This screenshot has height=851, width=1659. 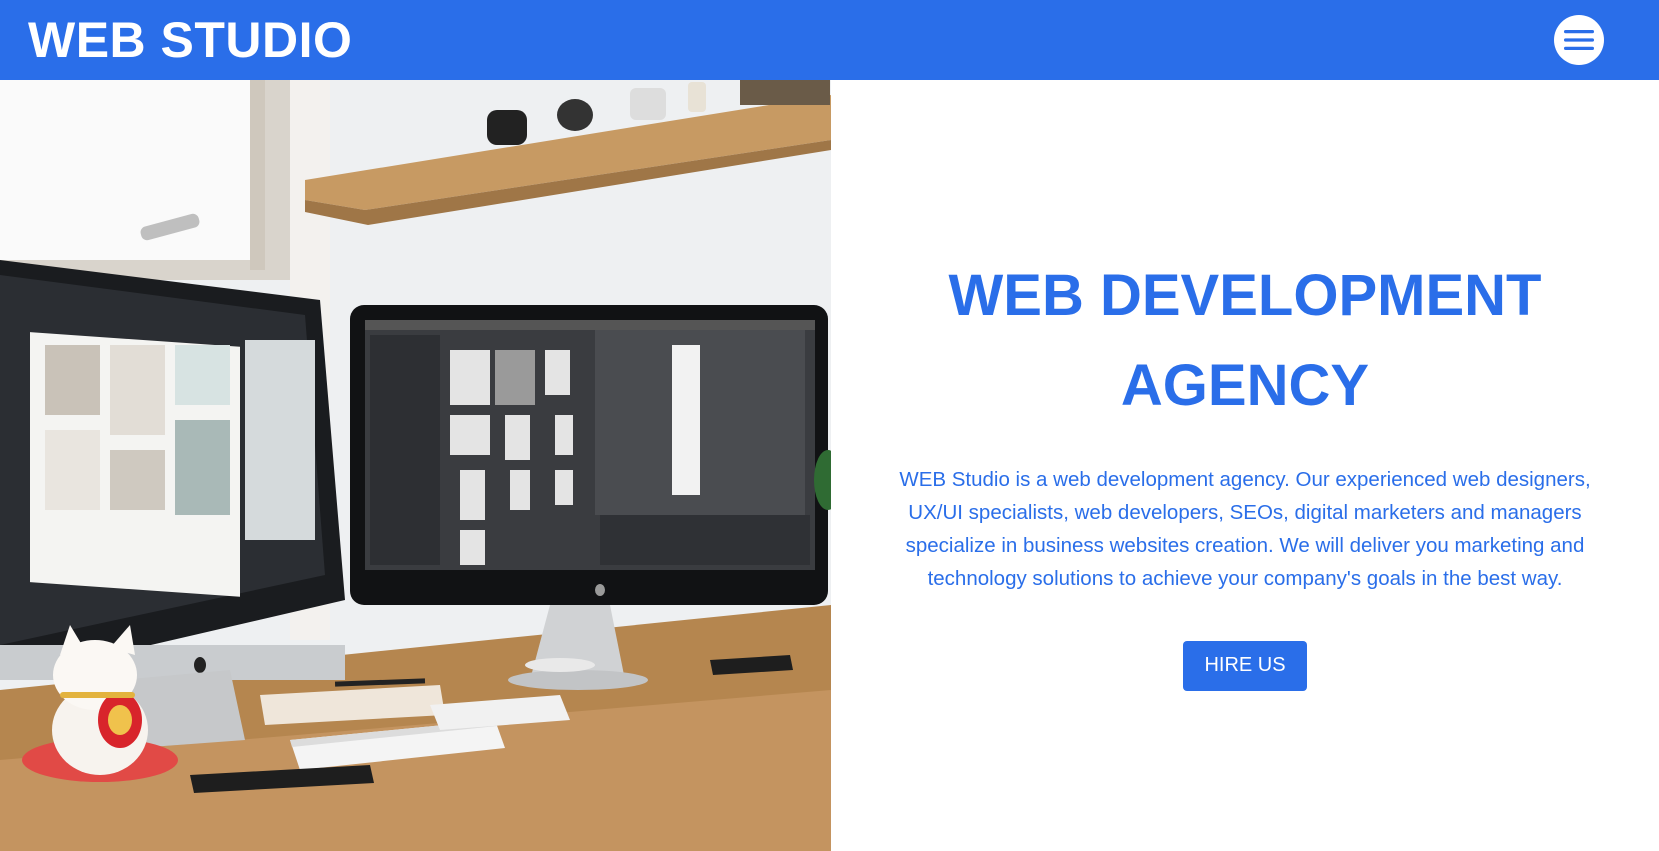 I want to click on hire-us-button: HIRE US, so click(x=1245, y=665).